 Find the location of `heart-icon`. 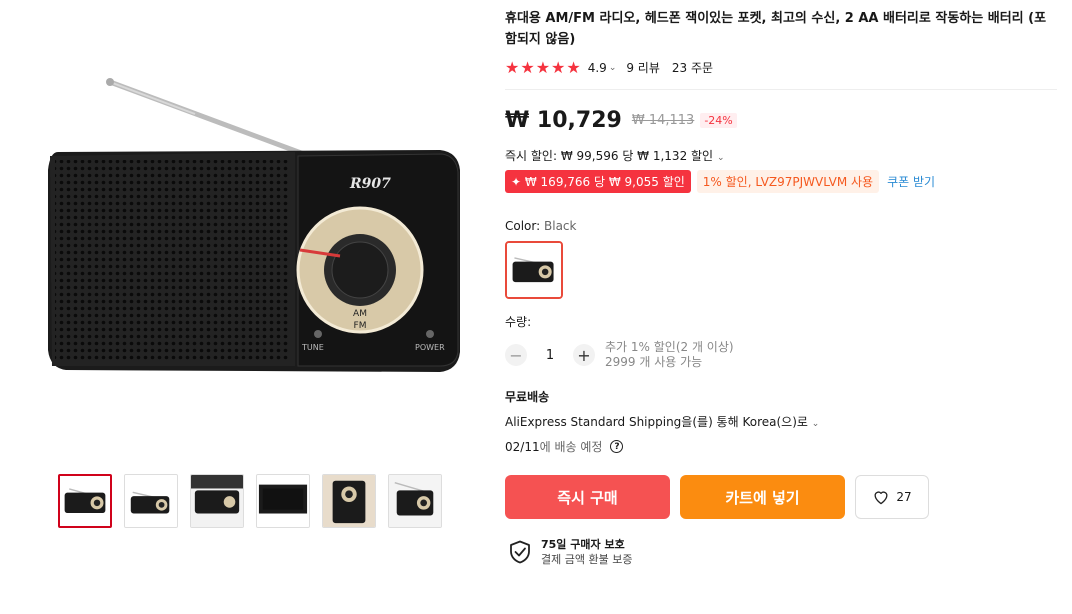

heart-icon is located at coordinates (881, 498).